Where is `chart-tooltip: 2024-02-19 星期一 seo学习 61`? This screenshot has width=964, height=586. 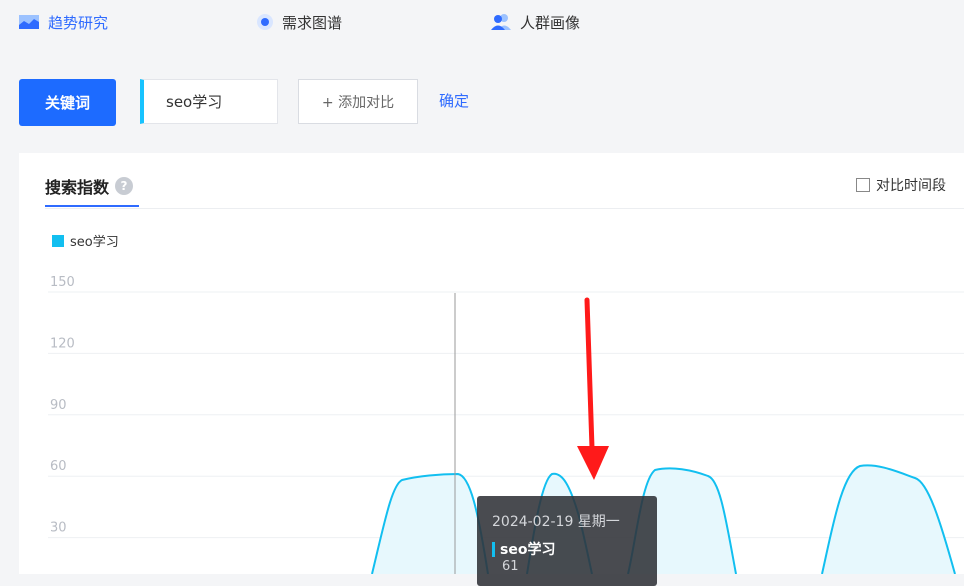
chart-tooltip: 2024-02-19 星期一 seo学习 61 is located at coordinates (567, 541).